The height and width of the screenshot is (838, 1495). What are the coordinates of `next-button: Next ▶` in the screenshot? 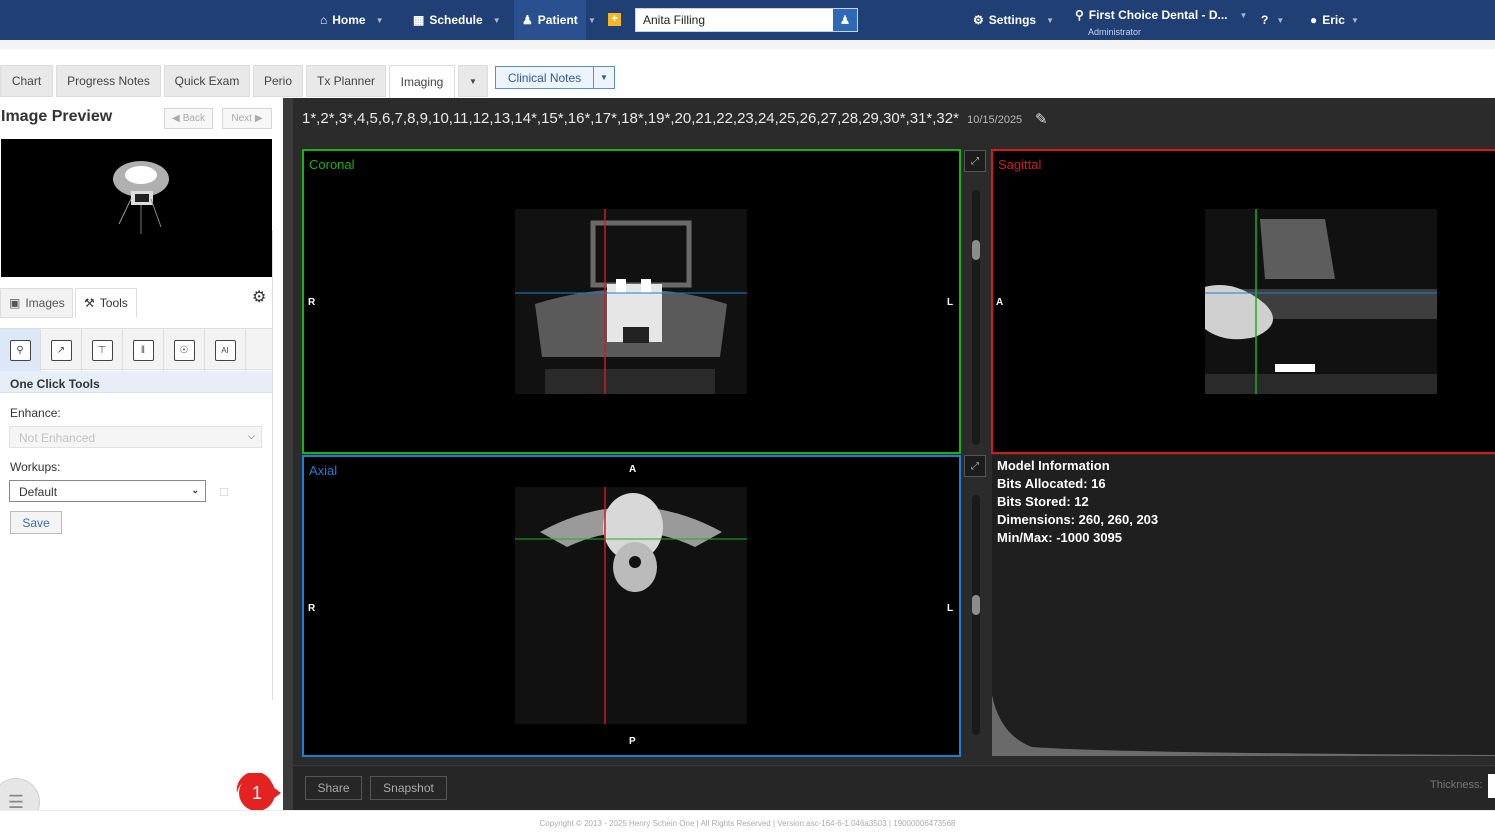 It's located at (247, 118).